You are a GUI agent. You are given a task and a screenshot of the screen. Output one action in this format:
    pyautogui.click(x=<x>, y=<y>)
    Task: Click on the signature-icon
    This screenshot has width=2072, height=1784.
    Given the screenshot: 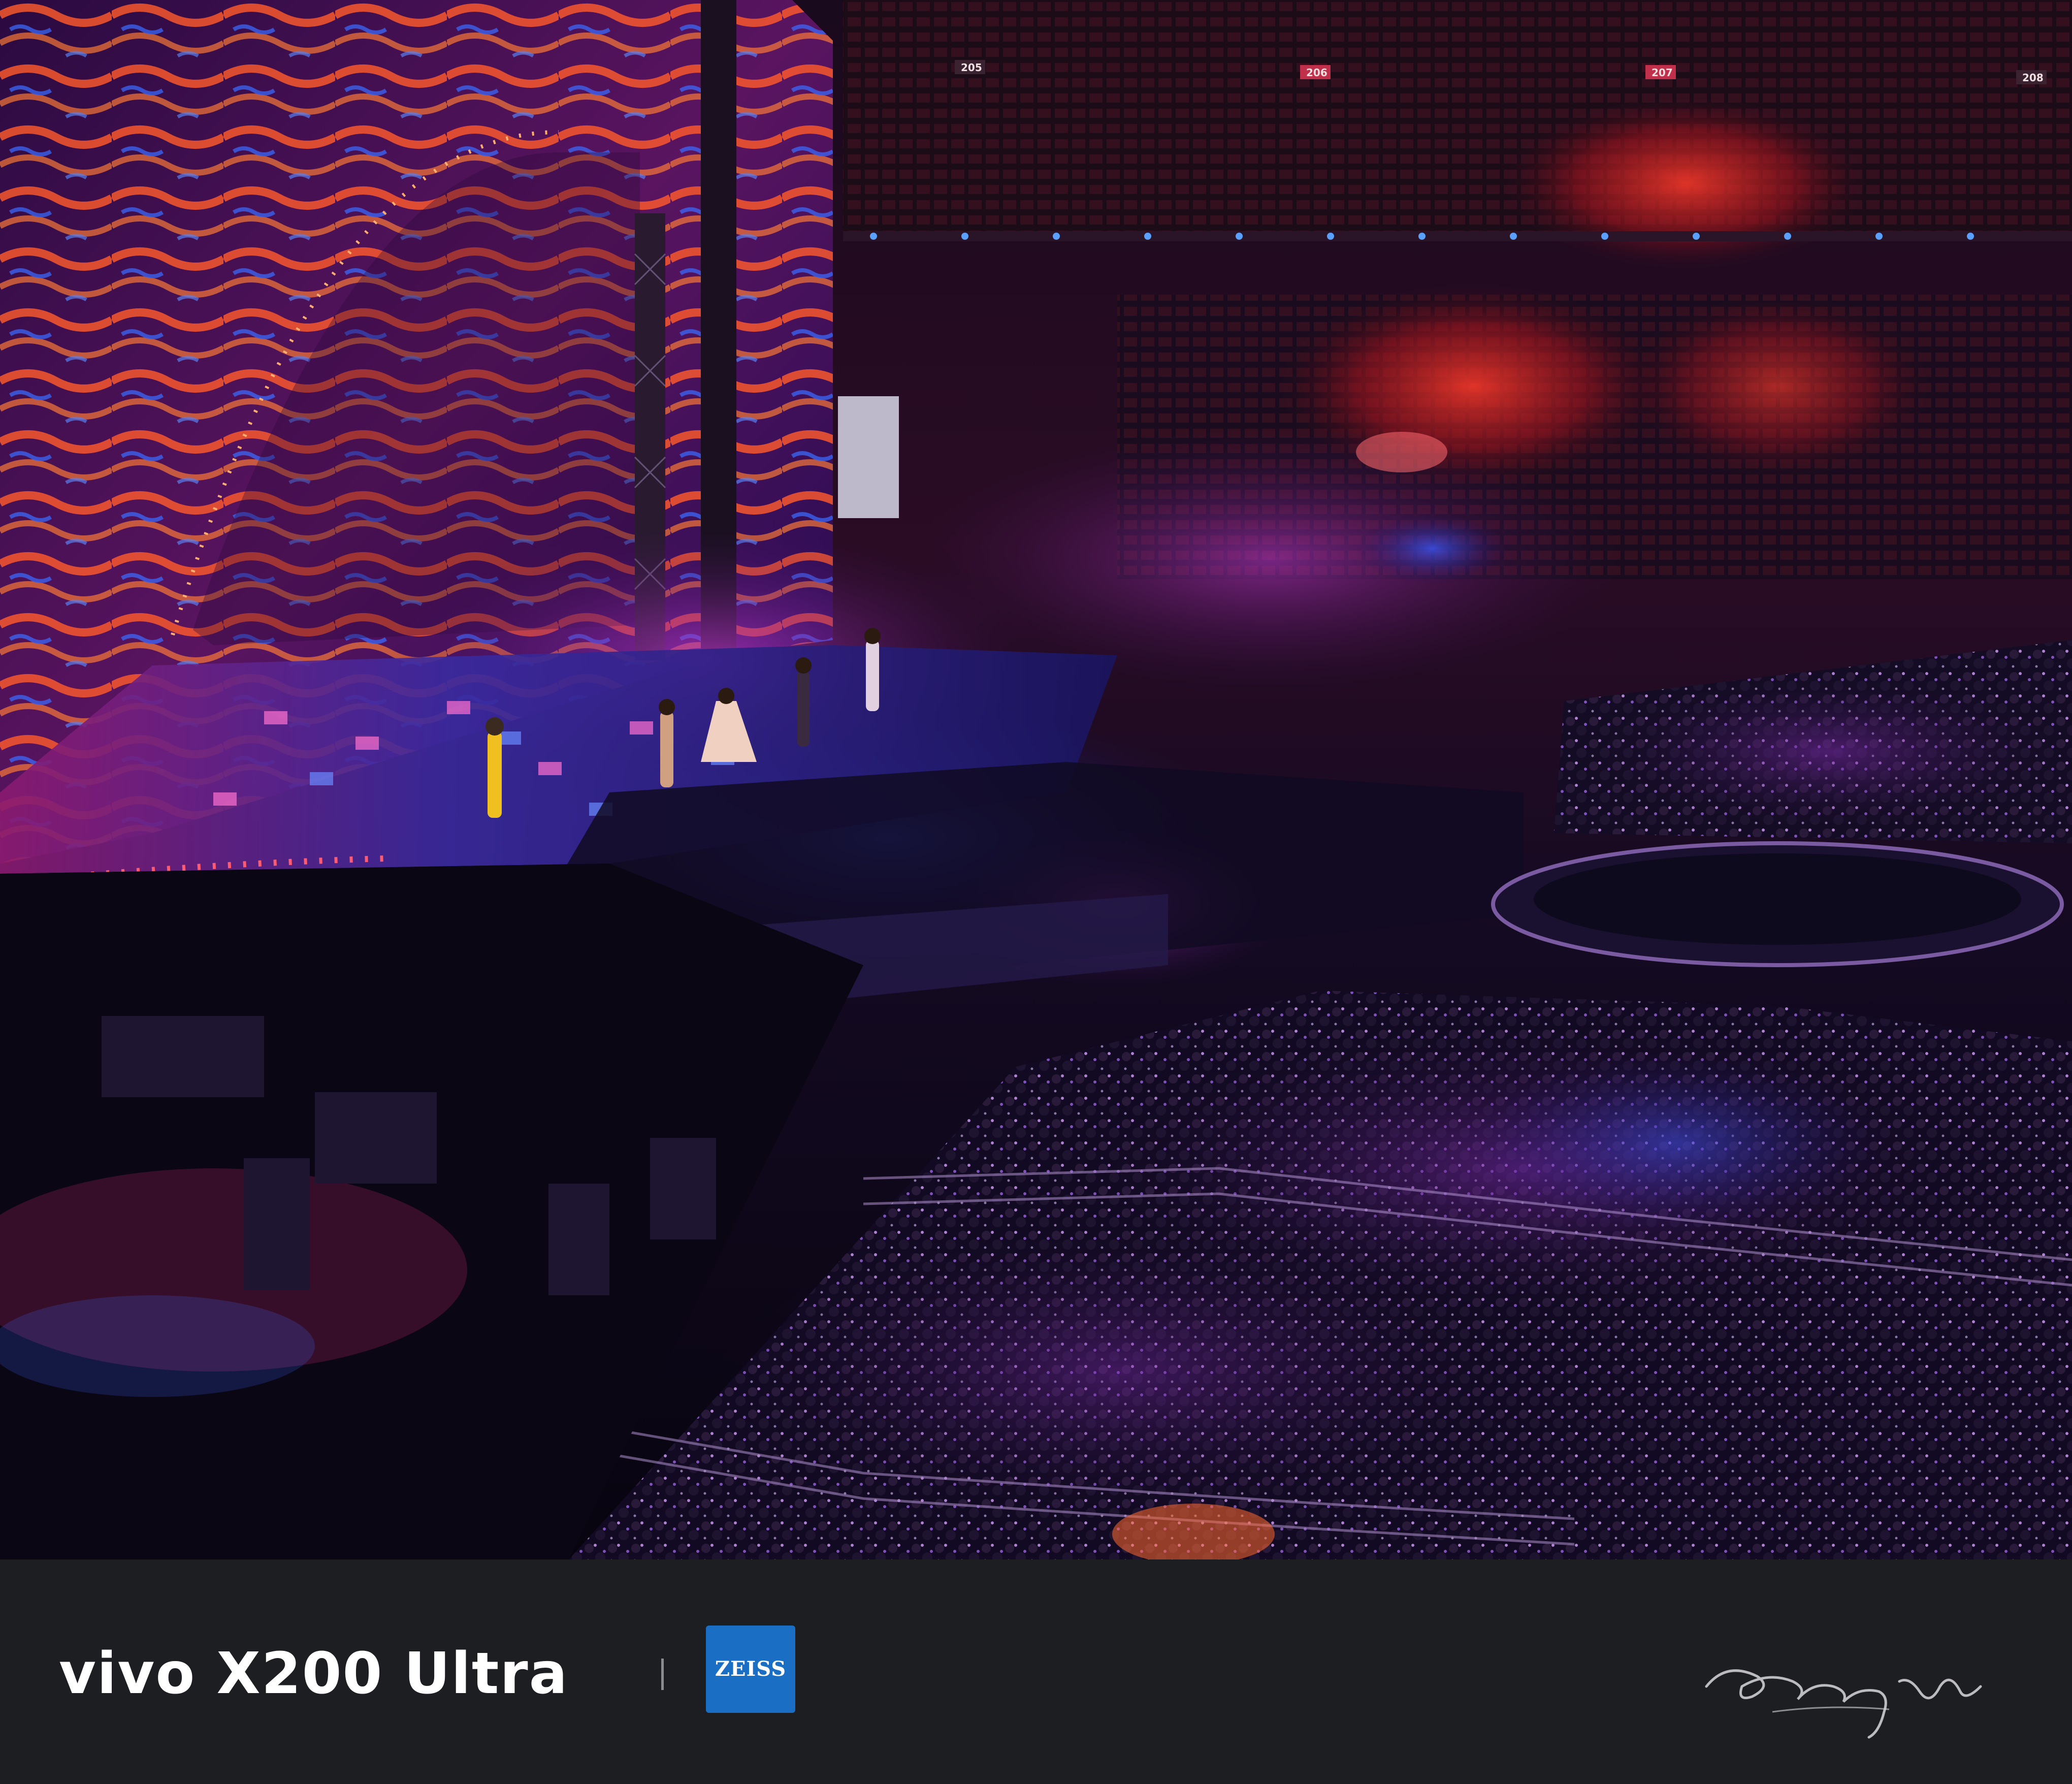 What is the action you would take?
    pyautogui.click(x=1843, y=1704)
    